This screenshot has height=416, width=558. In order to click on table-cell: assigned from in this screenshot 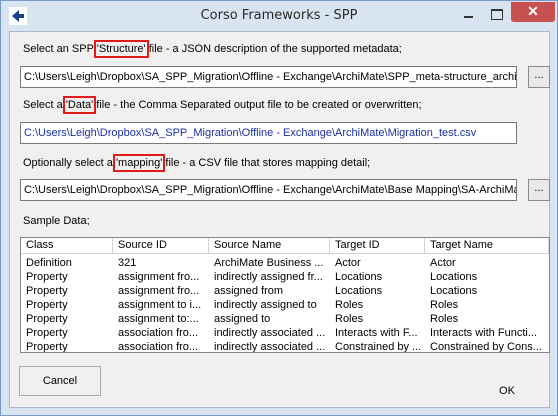, I will do `click(249, 291)`.